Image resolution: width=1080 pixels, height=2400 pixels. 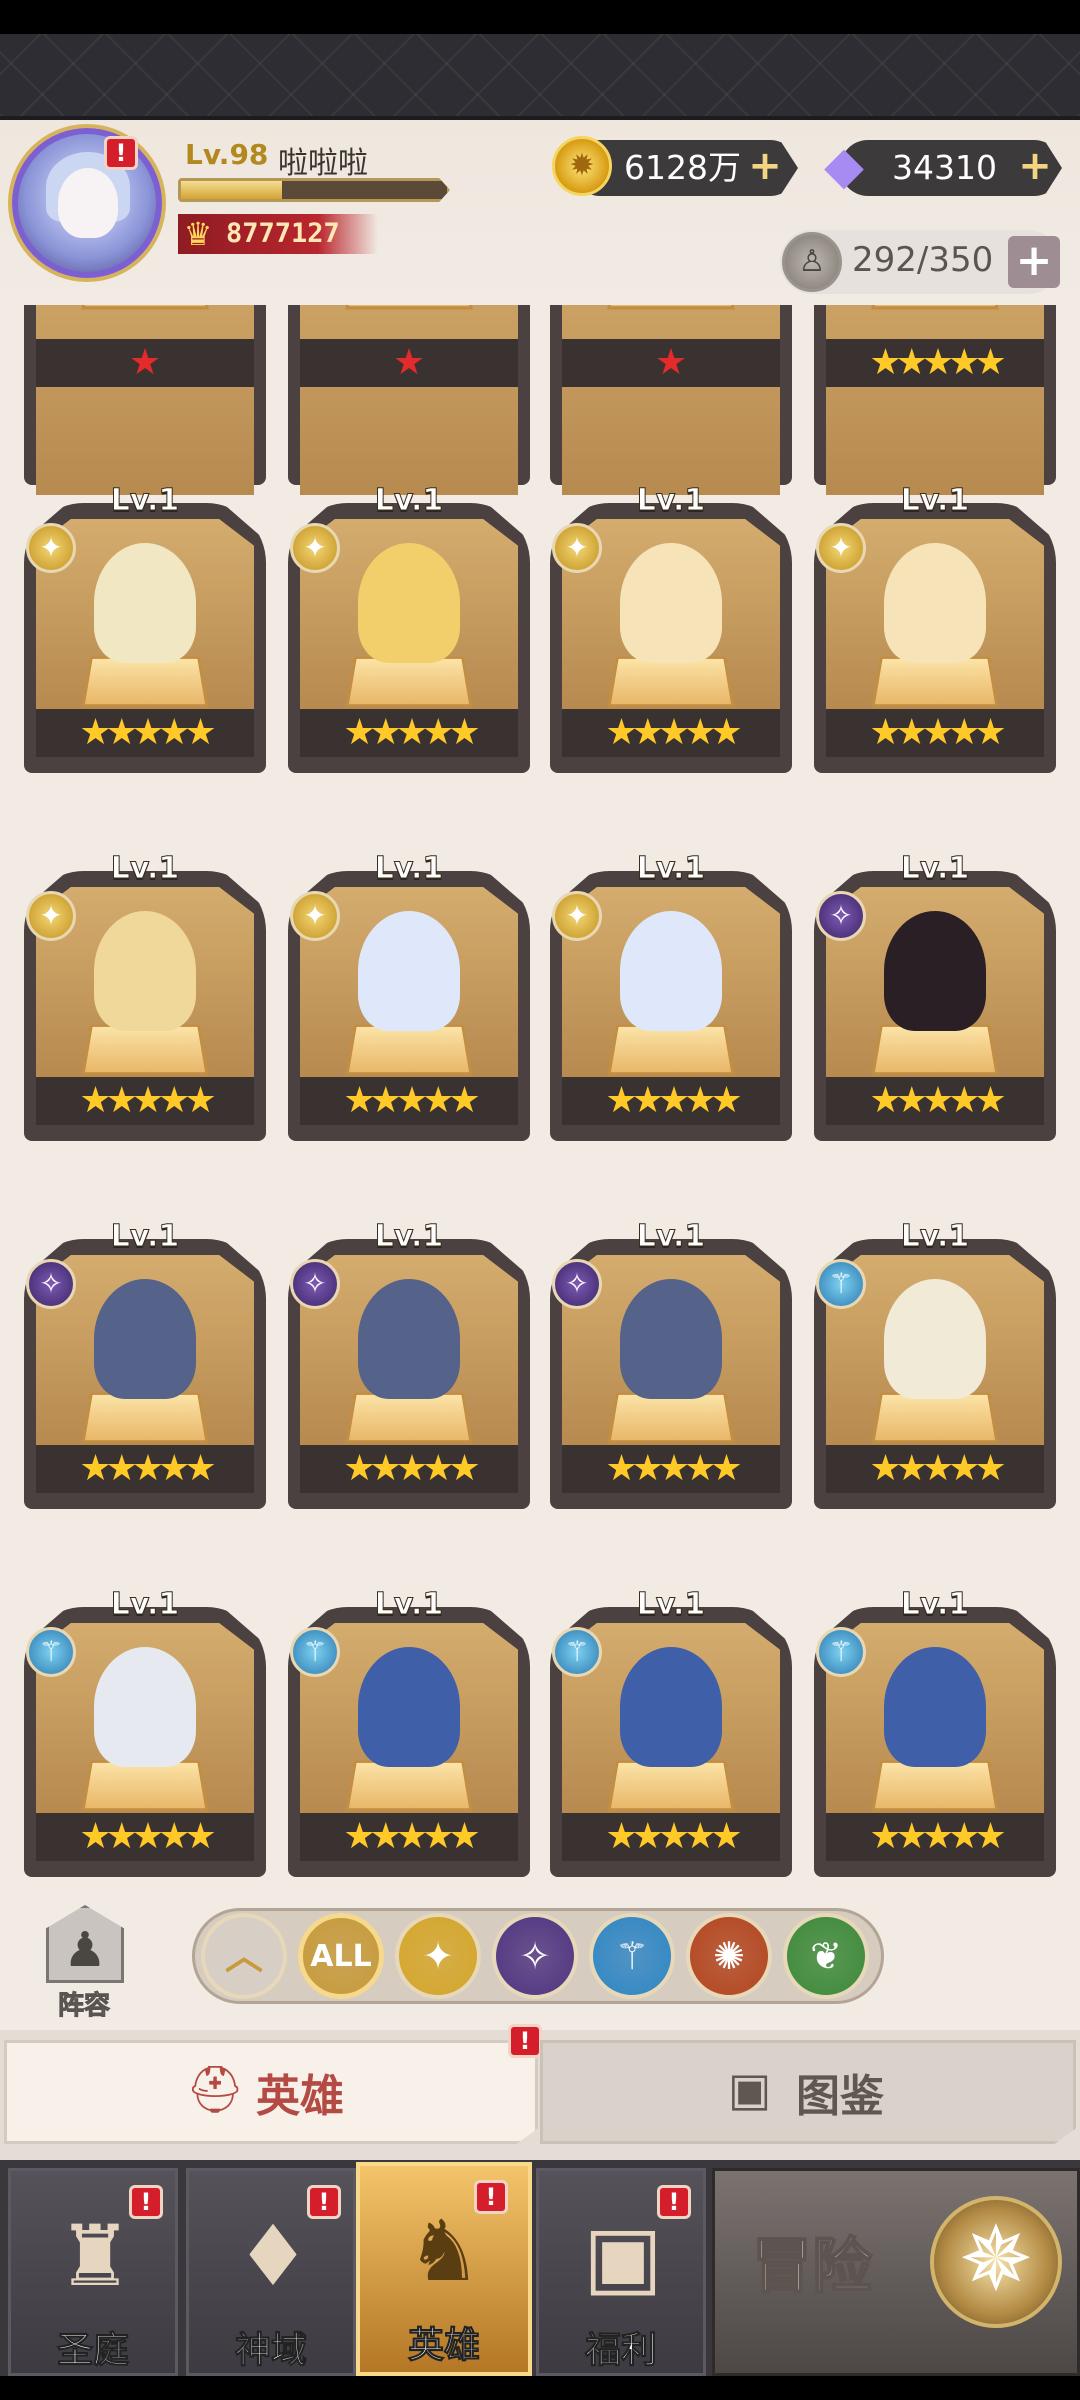 What do you see at coordinates (729, 1956) in the screenshot?
I see `beast-class-icon: ✺` at bounding box center [729, 1956].